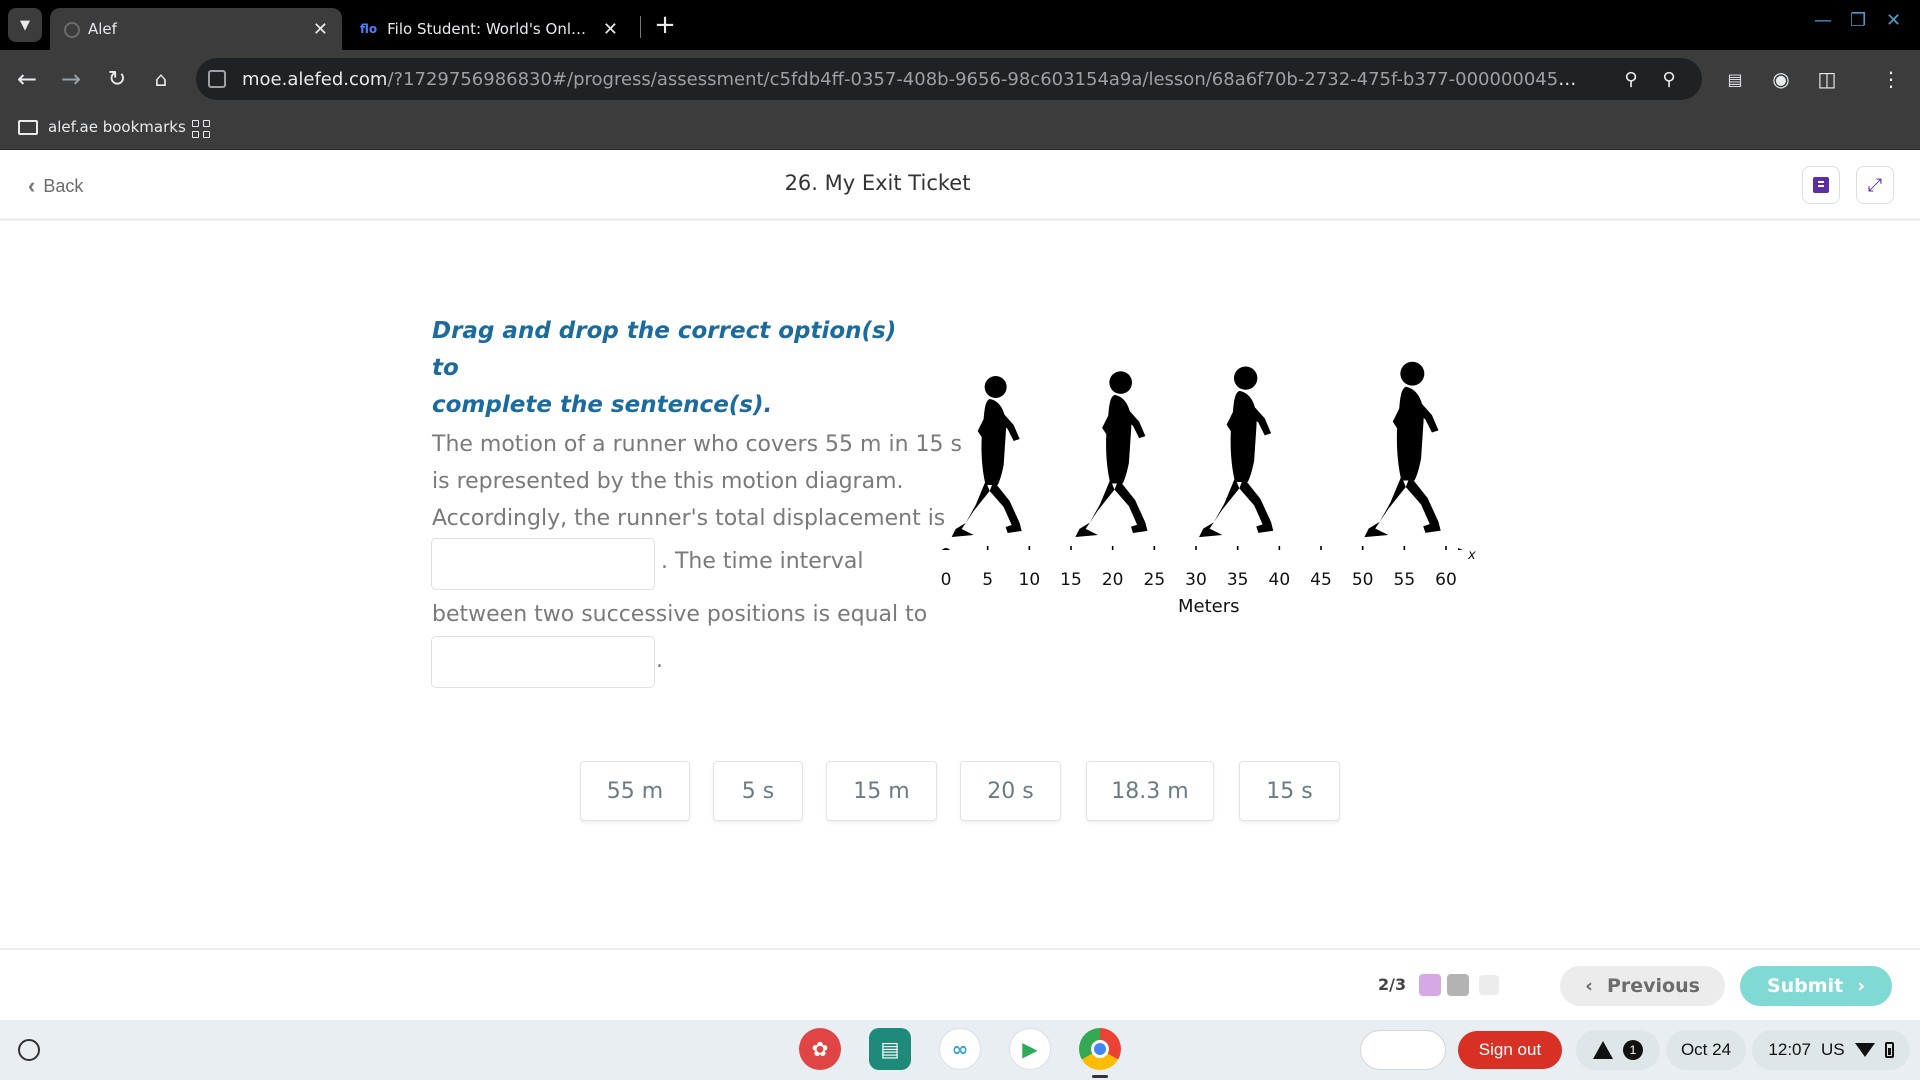 This screenshot has height=1080, width=1920. What do you see at coordinates (1781, 79) in the screenshot?
I see `extension-filo-icon: ◉` at bounding box center [1781, 79].